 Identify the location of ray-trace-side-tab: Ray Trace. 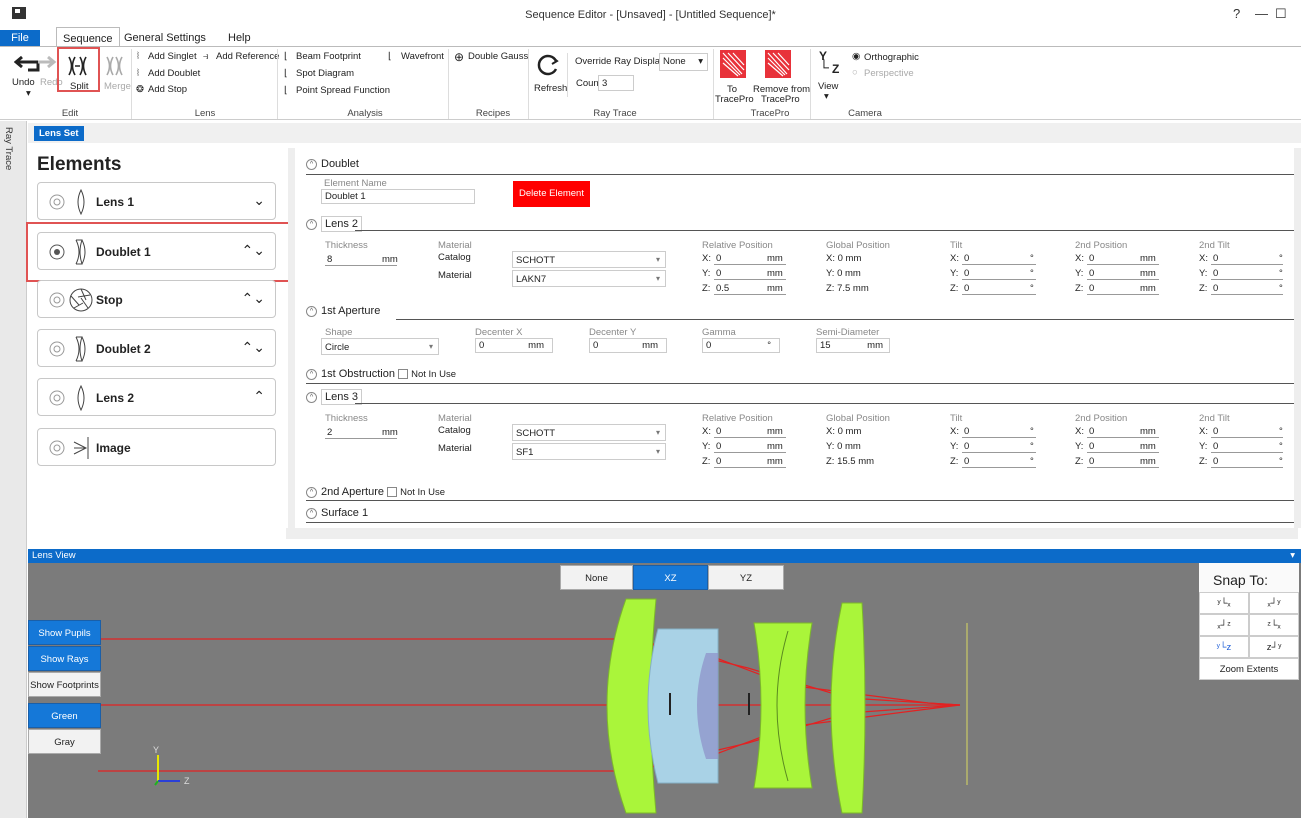
(8, 148).